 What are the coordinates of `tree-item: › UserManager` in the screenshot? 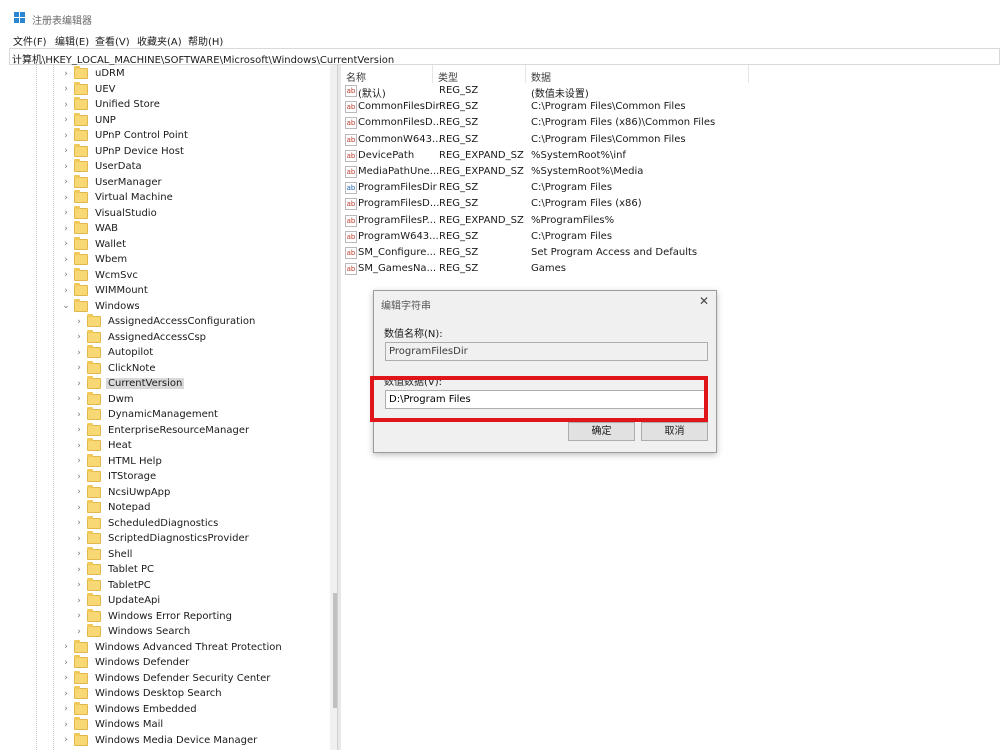 It's located at (113, 182).